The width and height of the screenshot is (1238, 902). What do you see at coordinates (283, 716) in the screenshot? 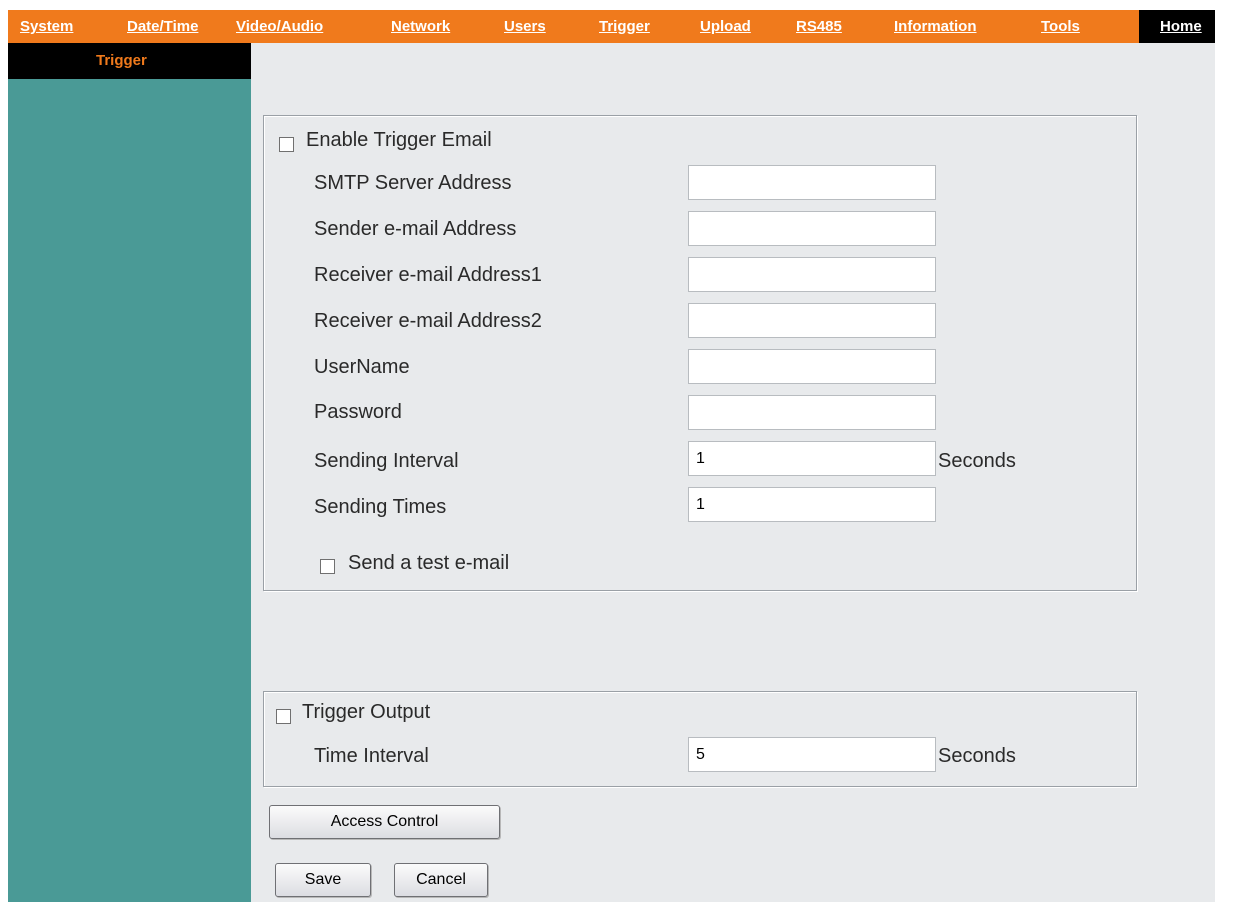
I see `trigger-output-checkbox` at bounding box center [283, 716].